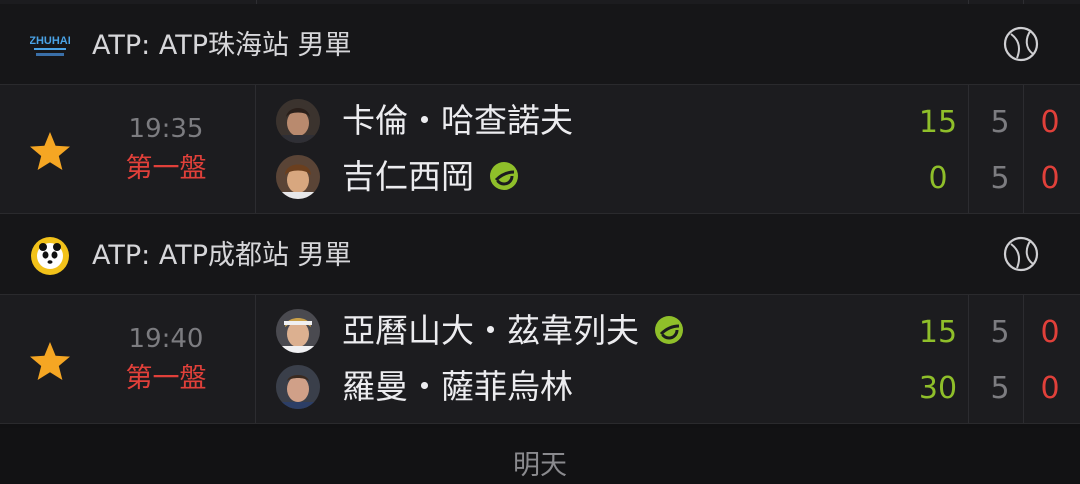 The height and width of the screenshot is (484, 1080). What do you see at coordinates (457, 386) in the screenshot?
I see `player-name: 羅曼・薩菲烏林` at bounding box center [457, 386].